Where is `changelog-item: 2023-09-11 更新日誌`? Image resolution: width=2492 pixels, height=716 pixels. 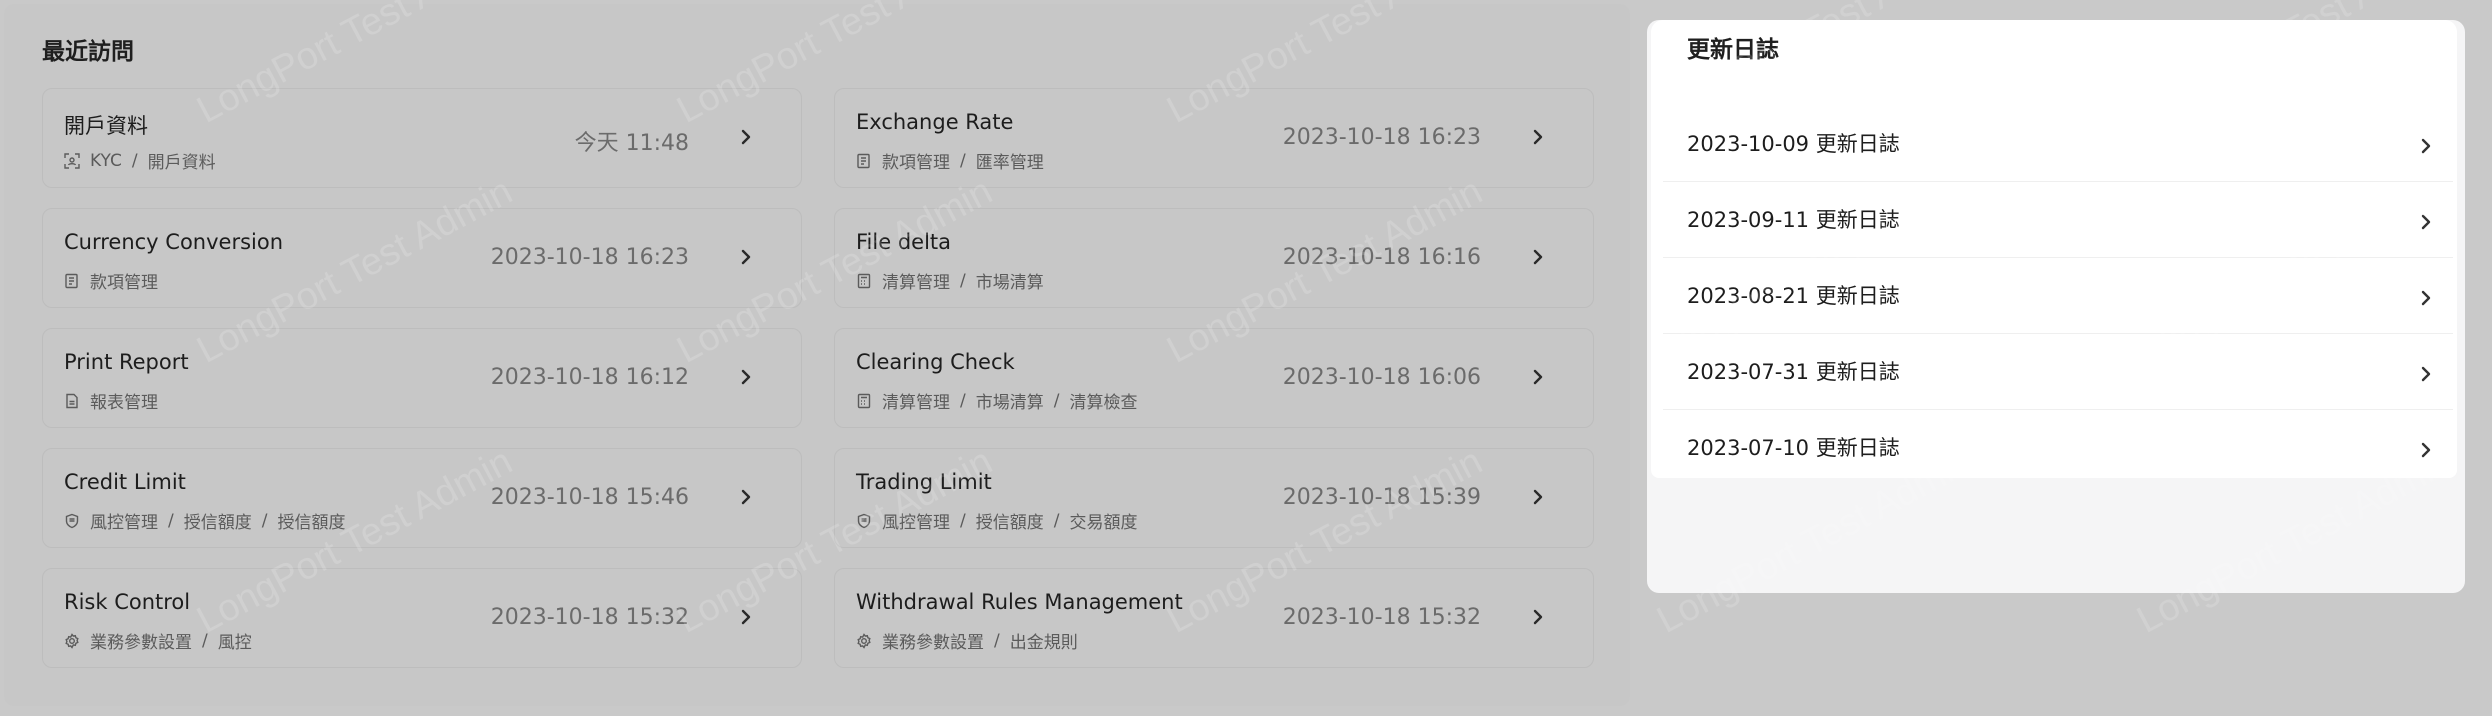 changelog-item: 2023-09-11 更新日誌 is located at coordinates (2058, 220).